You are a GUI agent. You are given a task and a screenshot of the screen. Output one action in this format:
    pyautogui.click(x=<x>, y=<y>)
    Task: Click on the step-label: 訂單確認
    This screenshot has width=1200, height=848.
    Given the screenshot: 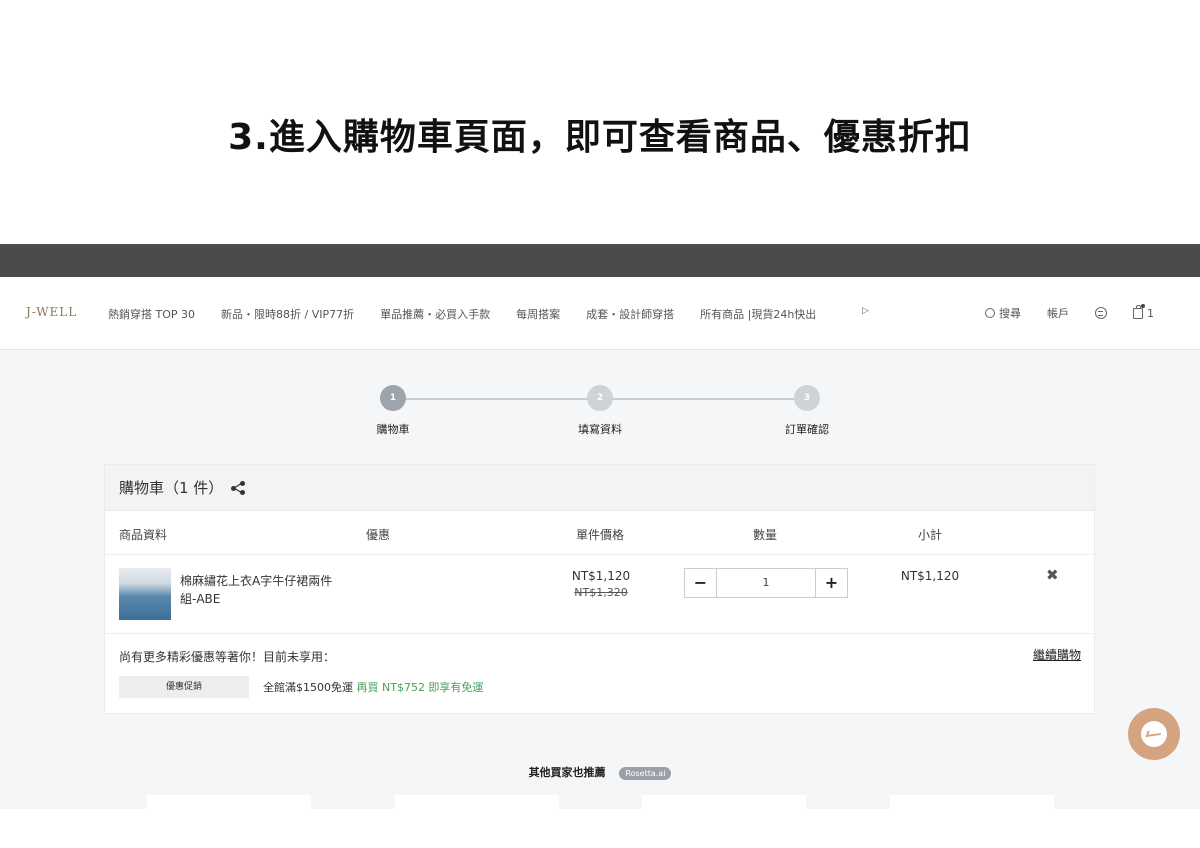 What is the action you would take?
    pyautogui.click(x=807, y=429)
    